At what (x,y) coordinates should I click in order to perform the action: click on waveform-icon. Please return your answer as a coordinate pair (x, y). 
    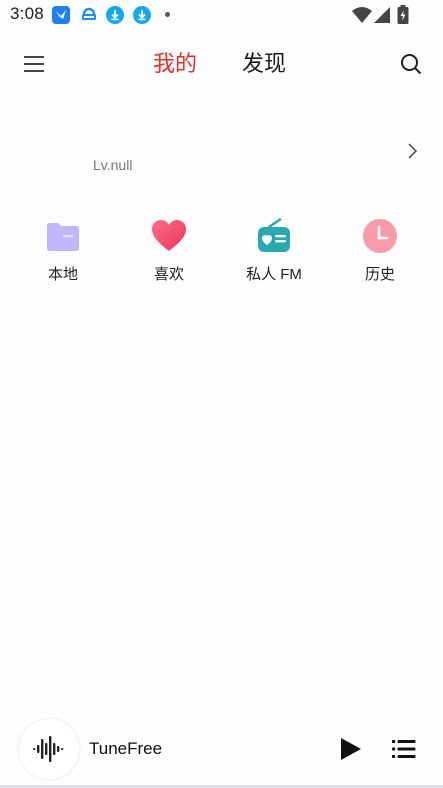
    Looking at the image, I should click on (48, 749).